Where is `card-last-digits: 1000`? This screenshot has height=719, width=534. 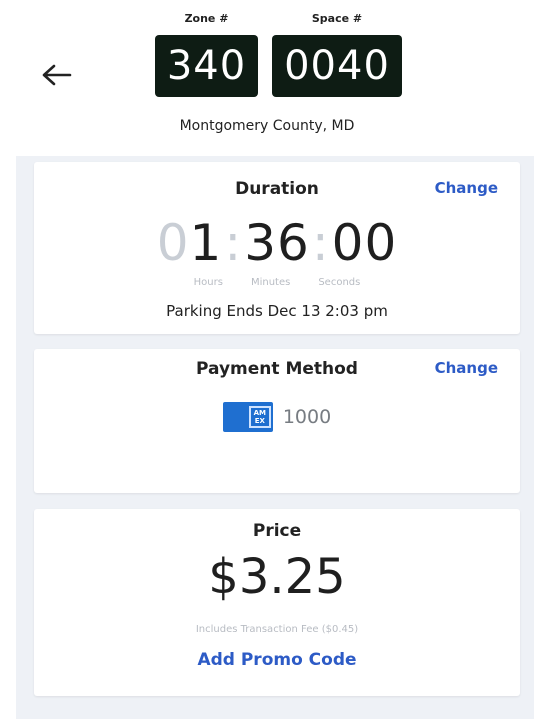
card-last-digits: 1000 is located at coordinates (307, 417).